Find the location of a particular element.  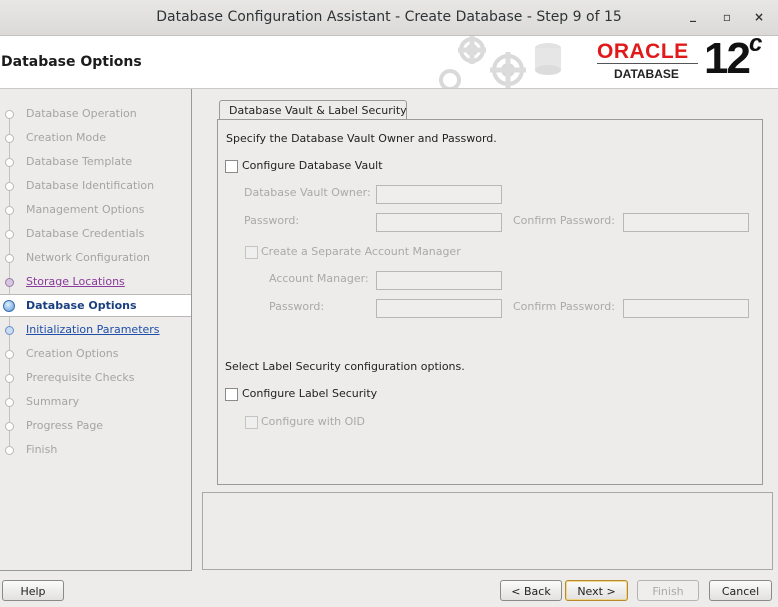

step-database-operation: Database Operation is located at coordinates (95, 114).